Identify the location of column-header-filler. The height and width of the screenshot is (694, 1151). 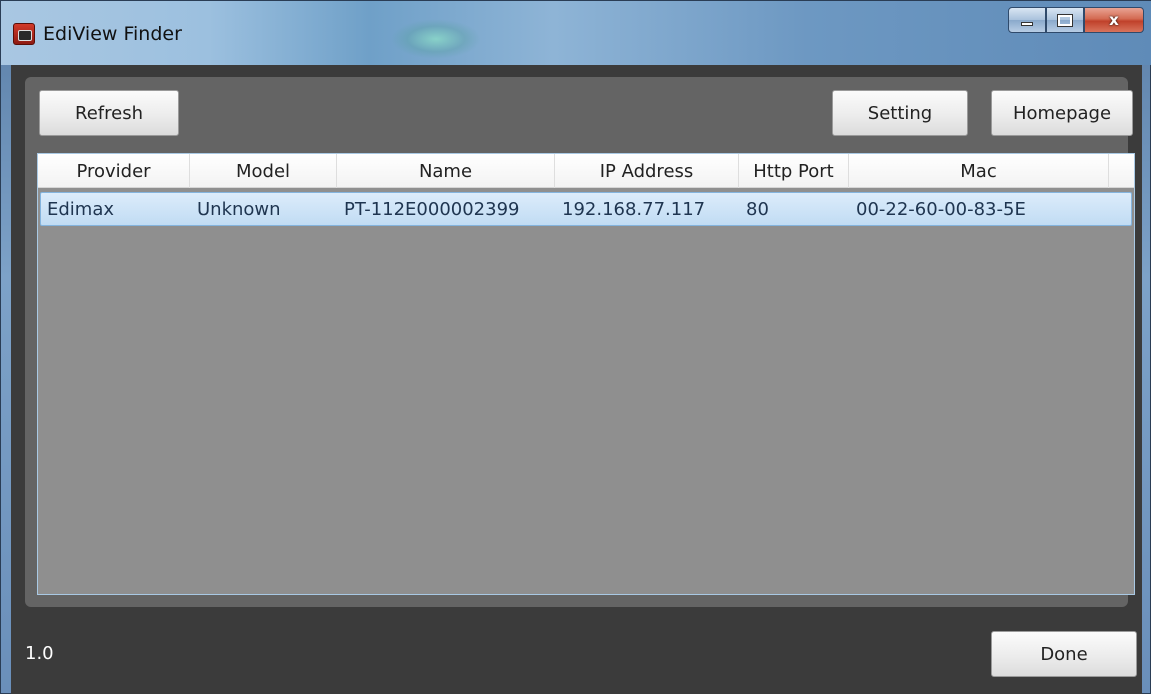
(1121, 171).